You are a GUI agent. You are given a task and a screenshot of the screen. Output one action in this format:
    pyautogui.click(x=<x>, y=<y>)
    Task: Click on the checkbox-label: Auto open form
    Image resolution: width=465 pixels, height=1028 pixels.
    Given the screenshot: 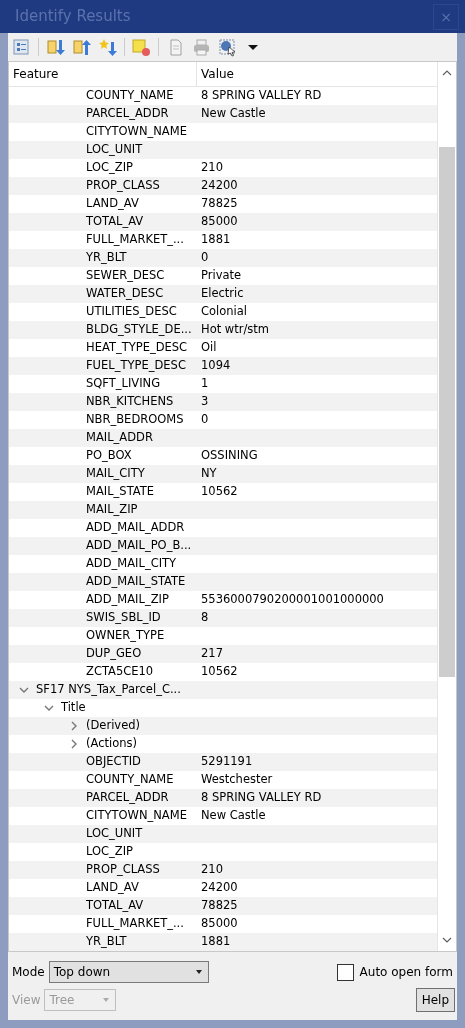 What is the action you would take?
    pyautogui.click(x=406, y=972)
    